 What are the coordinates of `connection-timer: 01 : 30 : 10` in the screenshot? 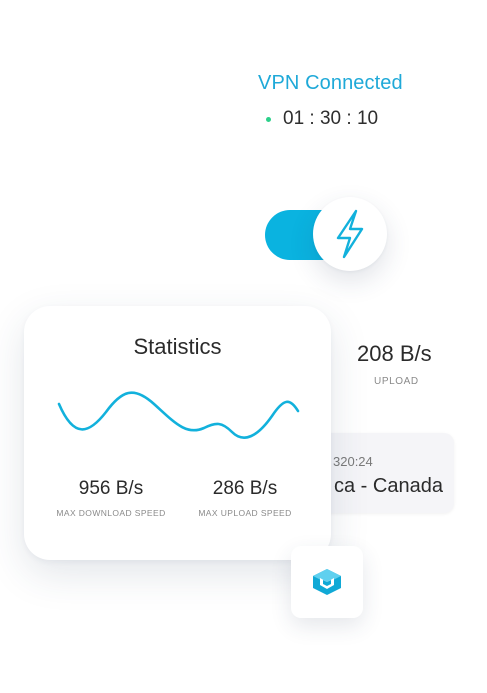 It's located at (322, 119).